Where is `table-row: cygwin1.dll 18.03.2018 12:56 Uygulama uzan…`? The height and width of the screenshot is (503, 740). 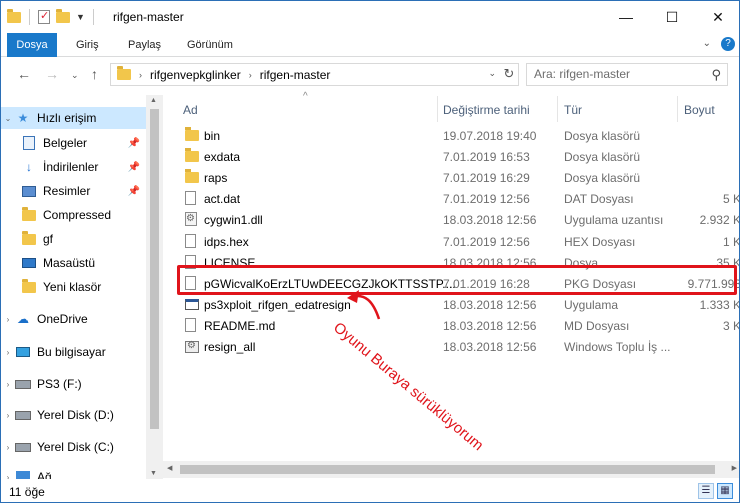
table-row: cygwin1.dll 18.03.2018 12:56 Uygulama uzan… is located at coordinates (451, 220).